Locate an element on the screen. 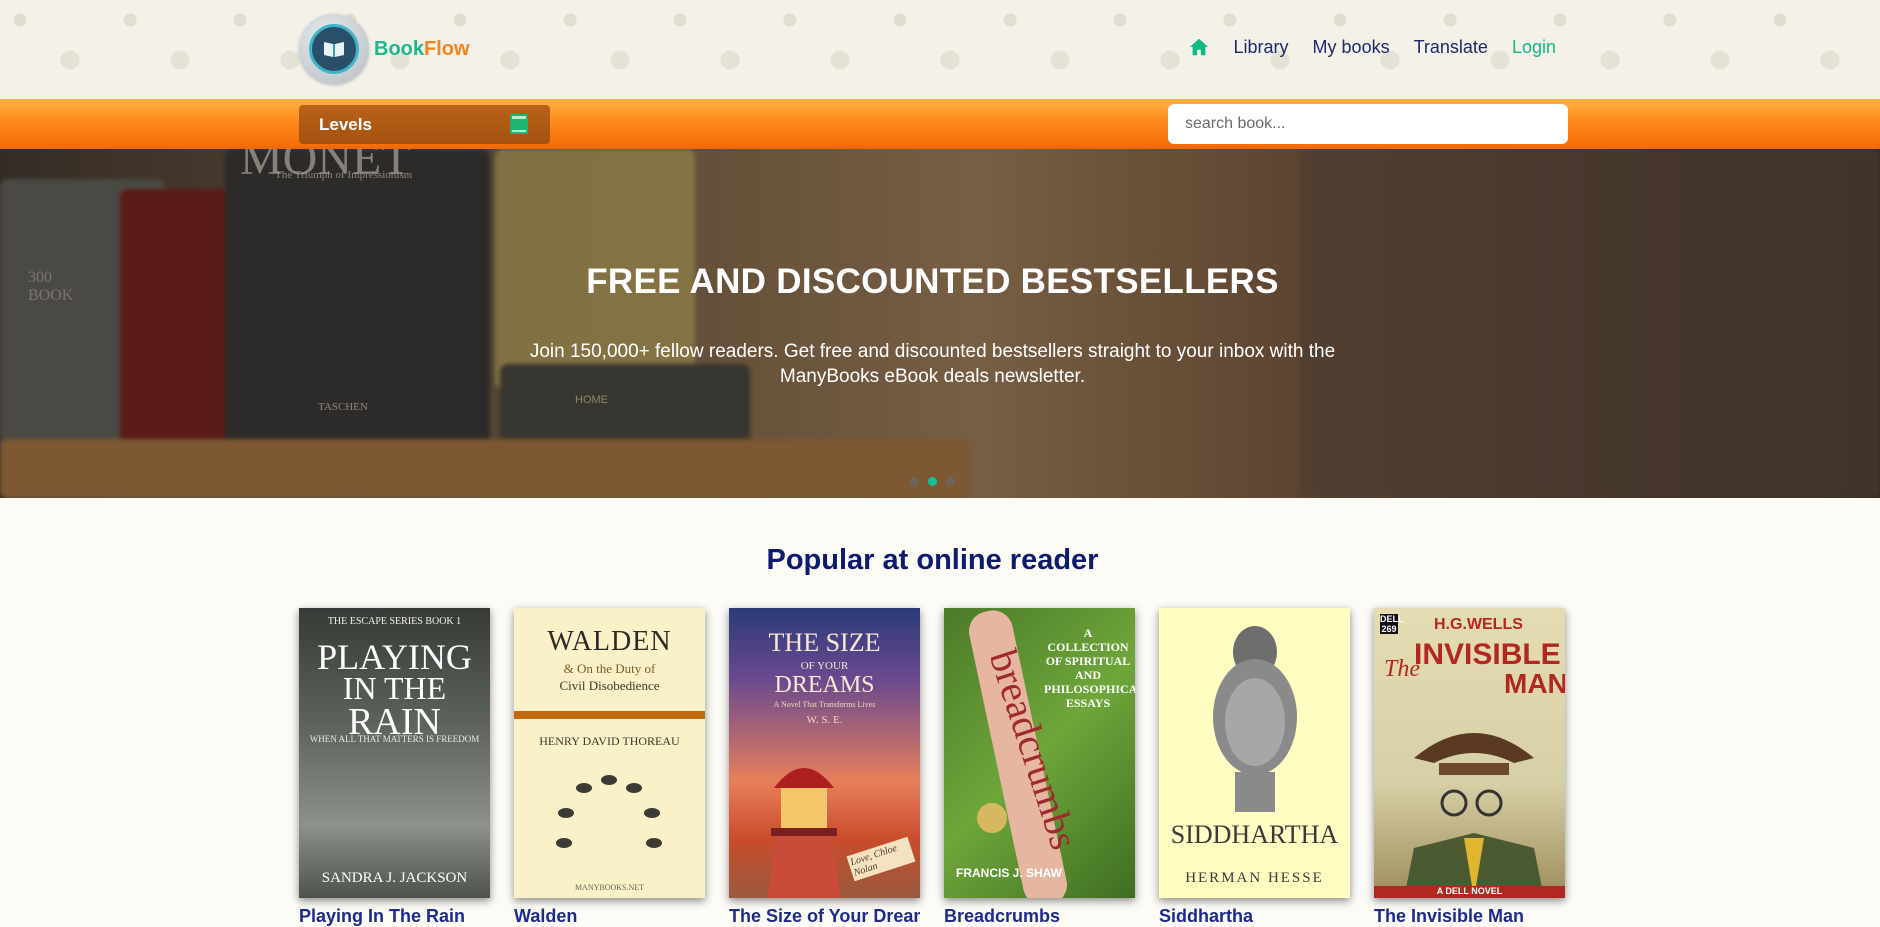 The image size is (1880, 927). book-card-5: SIDDHARTHA HERMAN HESSE is located at coordinates (1254, 753).